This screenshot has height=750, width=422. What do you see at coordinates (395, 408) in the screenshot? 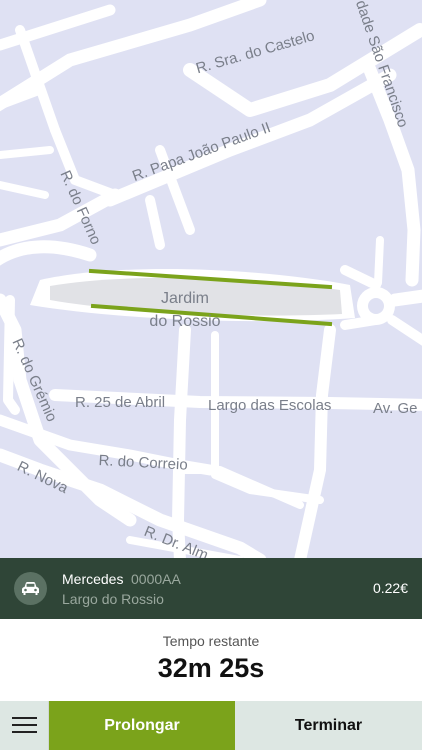
I see `street-label: Av. Ge` at bounding box center [395, 408].